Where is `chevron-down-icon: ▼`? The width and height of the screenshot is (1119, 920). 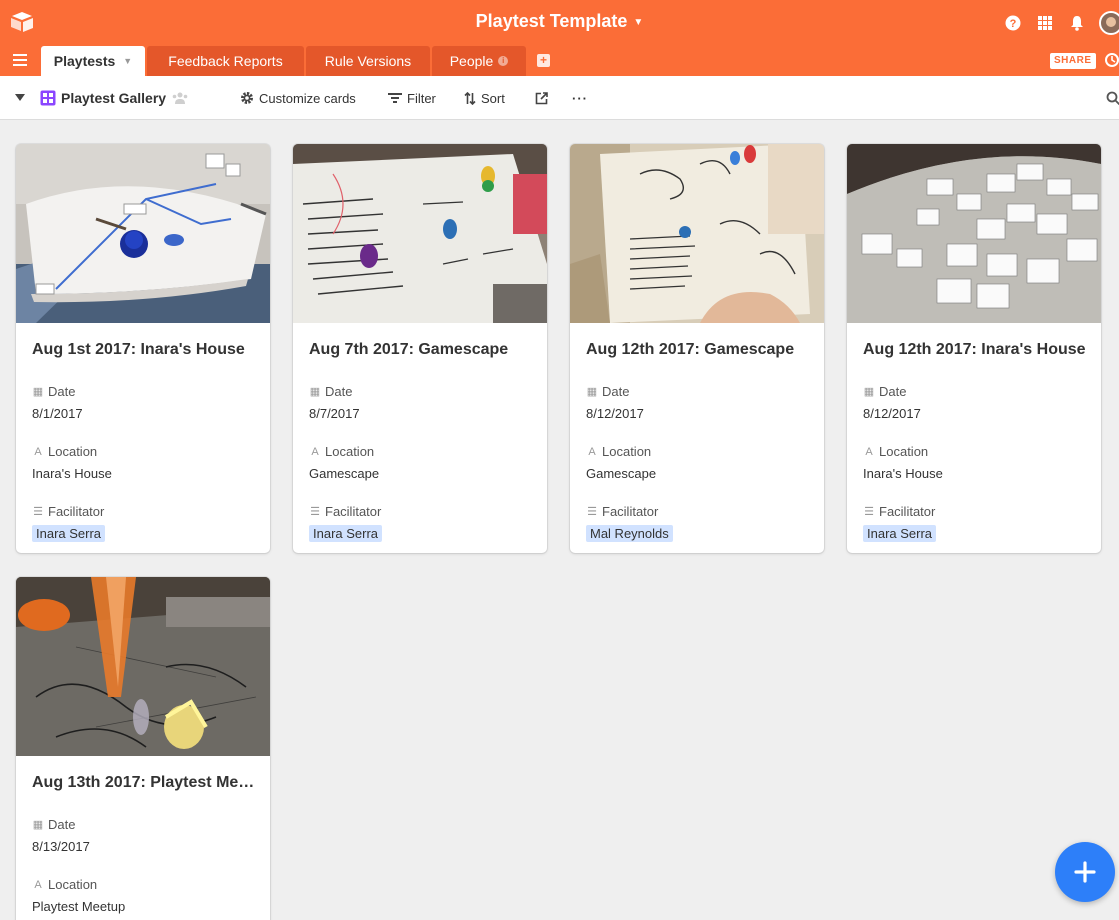 chevron-down-icon: ▼ is located at coordinates (127, 61).